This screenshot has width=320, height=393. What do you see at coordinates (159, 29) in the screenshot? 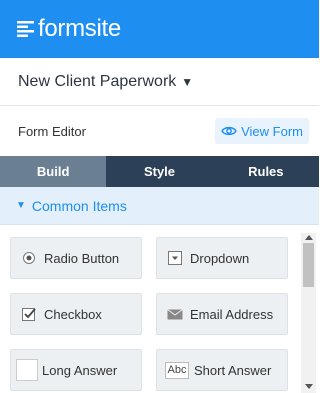
I see `app-header: formsite` at bounding box center [159, 29].